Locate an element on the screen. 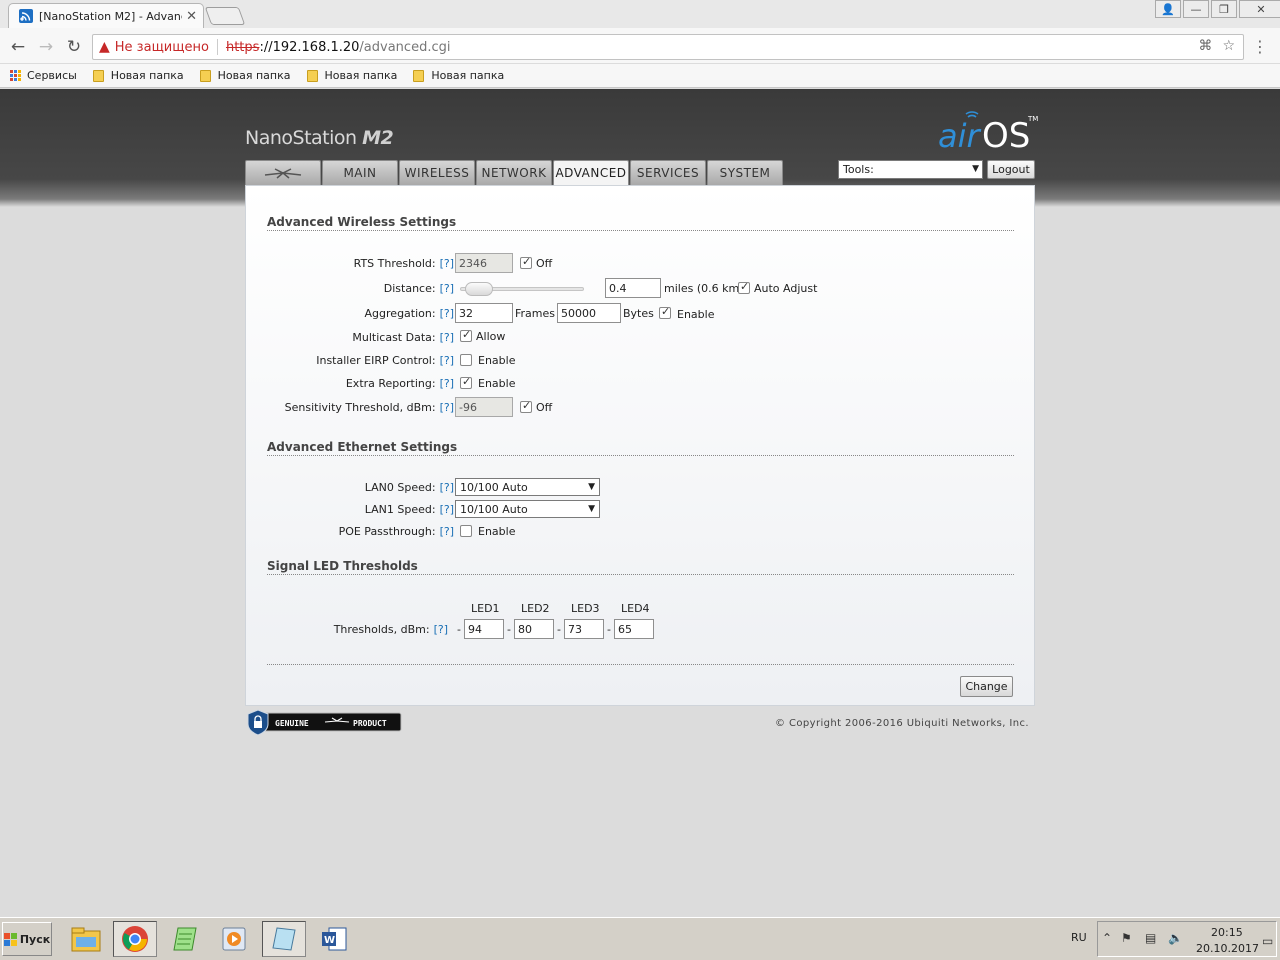 The image size is (1280, 960). aggregation-label: Aggregation: [?] is located at coordinates (409, 313).